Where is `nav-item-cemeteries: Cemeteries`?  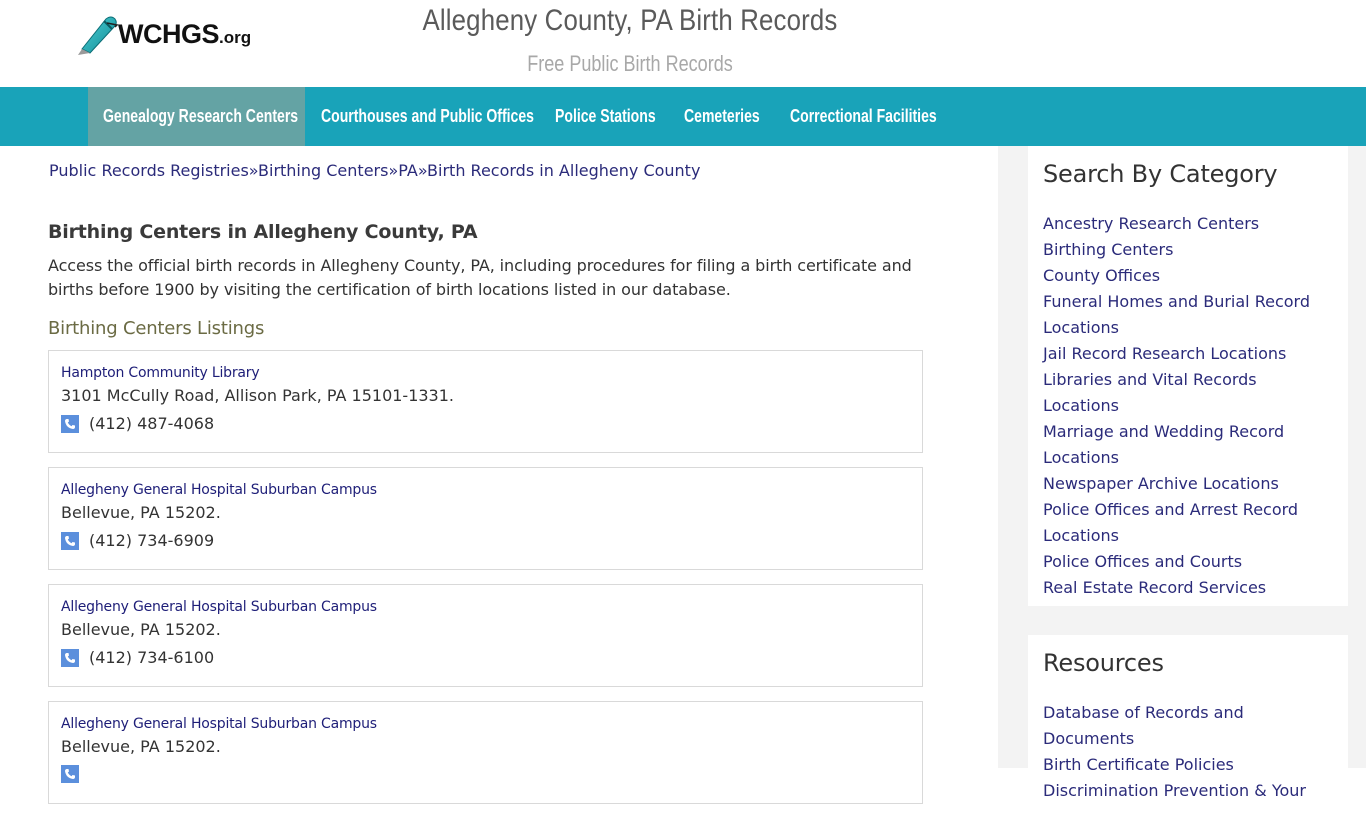 nav-item-cemeteries: Cemeteries is located at coordinates (732, 116).